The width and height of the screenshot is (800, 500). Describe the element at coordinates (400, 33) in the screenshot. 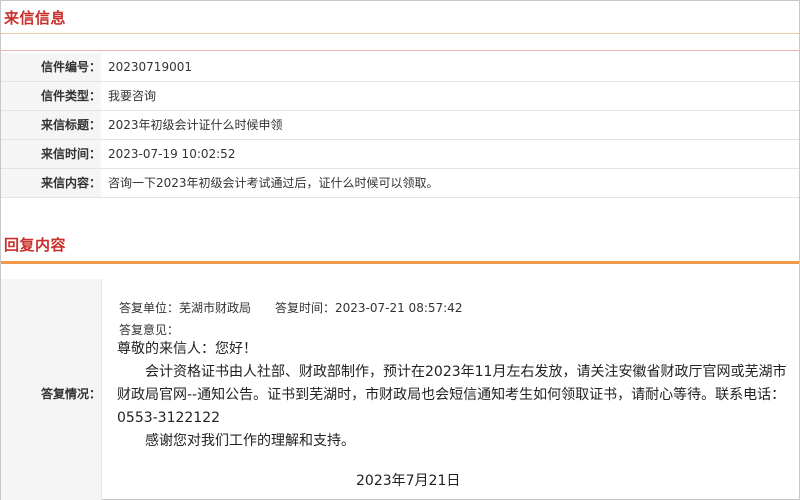

I see `title-divider` at that location.